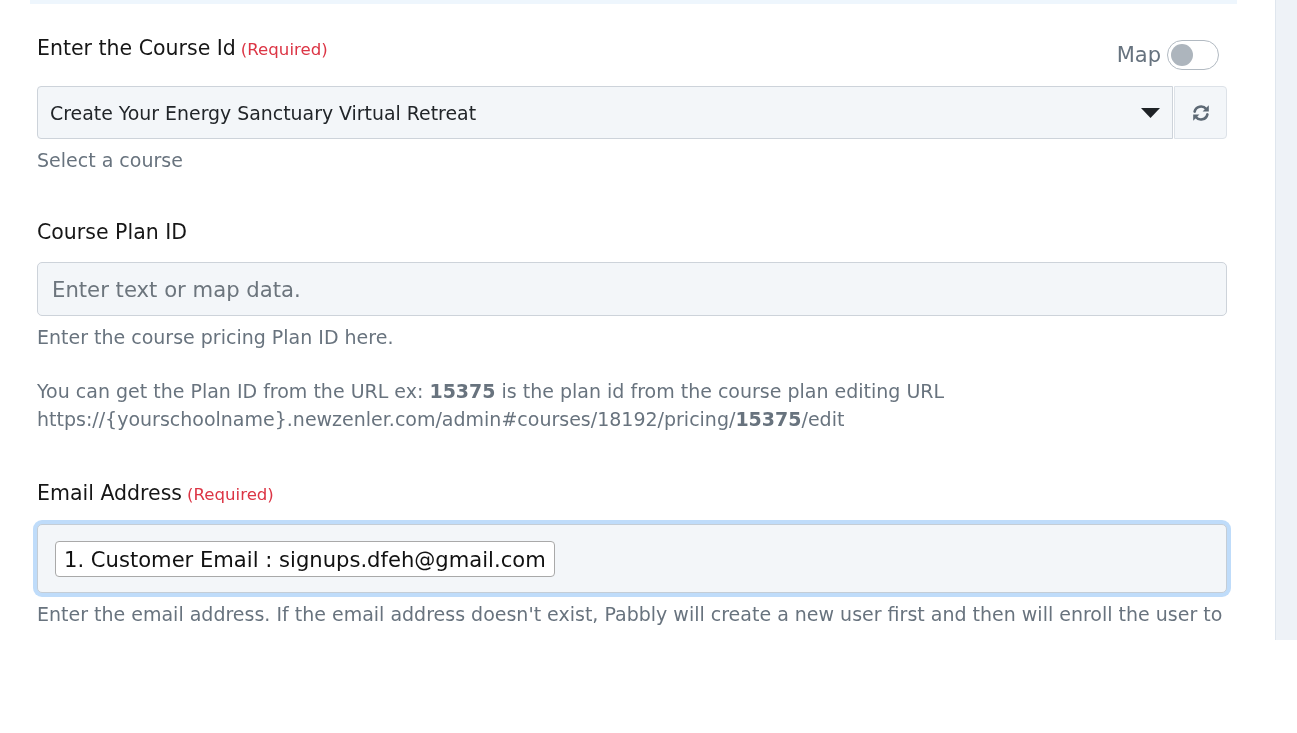  What do you see at coordinates (630, 614) in the screenshot?
I see `help-text: Enter the email address. If the email address doesn't exist, Pabbly will create a new user first and then will enroll the user to` at bounding box center [630, 614].